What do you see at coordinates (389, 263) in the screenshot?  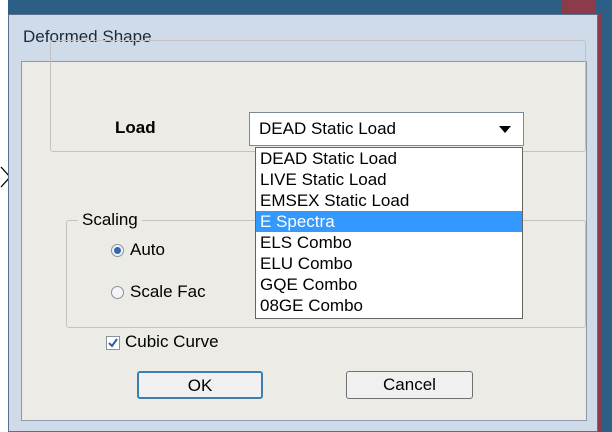 I see `dropdown-option: ELU Combo` at bounding box center [389, 263].